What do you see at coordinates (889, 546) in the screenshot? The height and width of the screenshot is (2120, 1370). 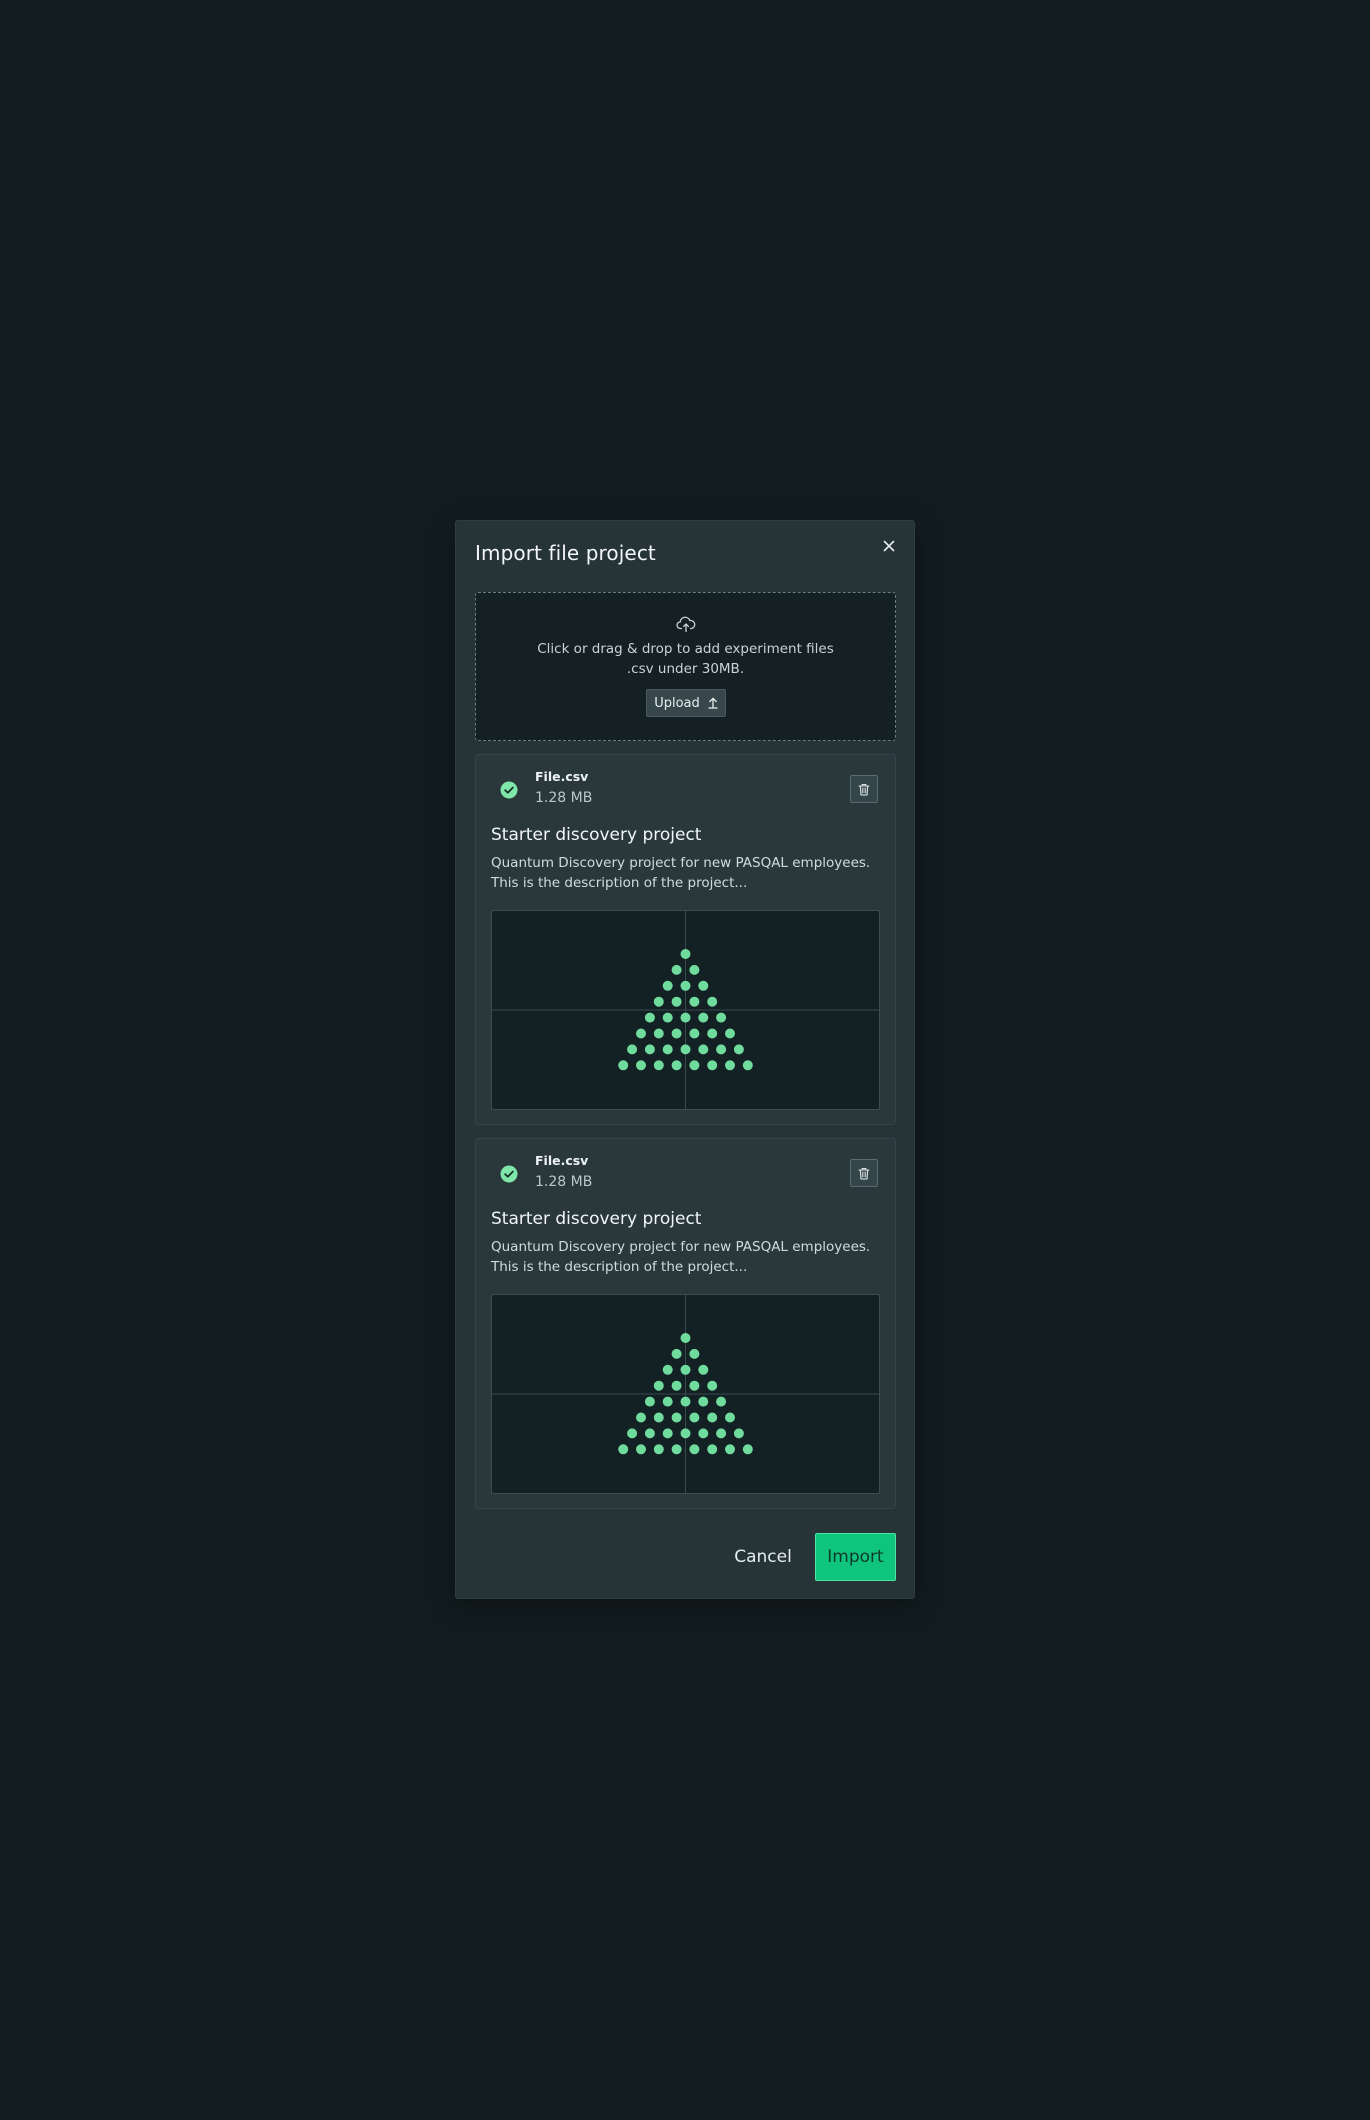 I see `close-button` at bounding box center [889, 546].